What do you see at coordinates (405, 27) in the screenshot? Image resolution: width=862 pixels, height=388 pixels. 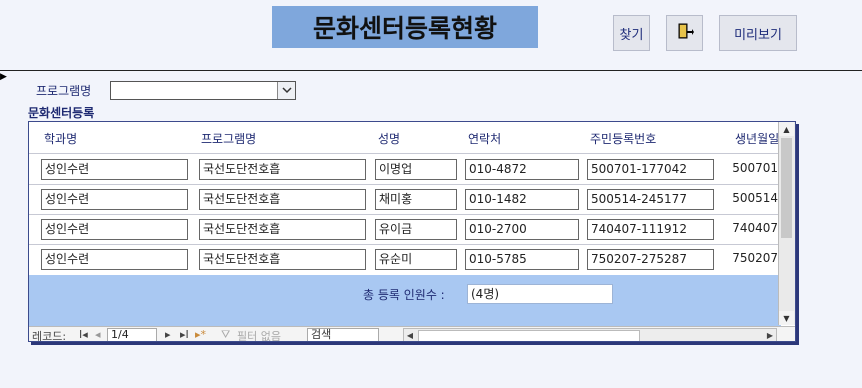 I see `page-title: 문화센터등록현황` at bounding box center [405, 27].